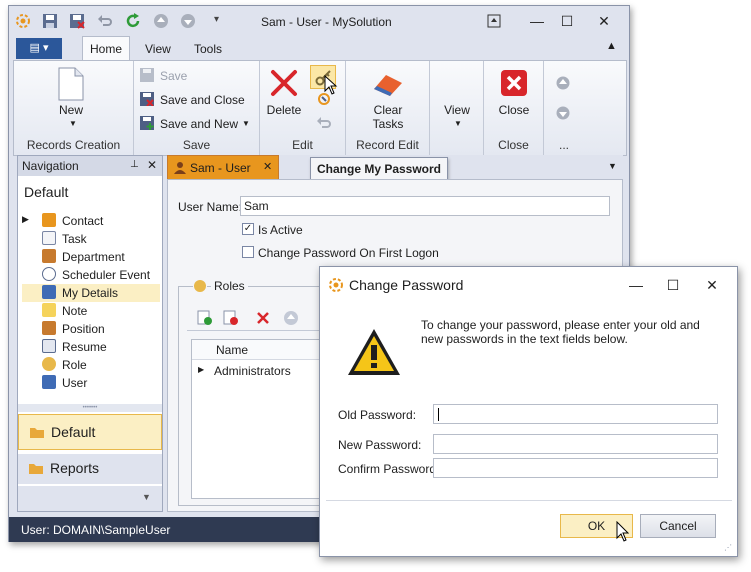 This screenshot has width=751, height=572. I want to click on nav-group-reports: Reports, so click(90, 469).